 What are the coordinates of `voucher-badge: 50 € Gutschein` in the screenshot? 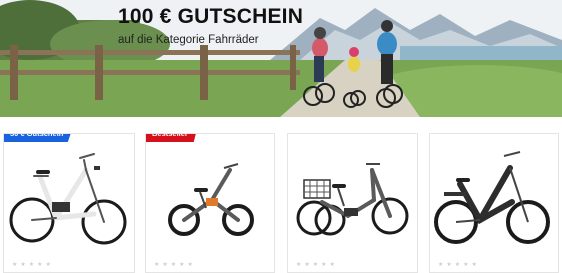 It's located at (39, 138).